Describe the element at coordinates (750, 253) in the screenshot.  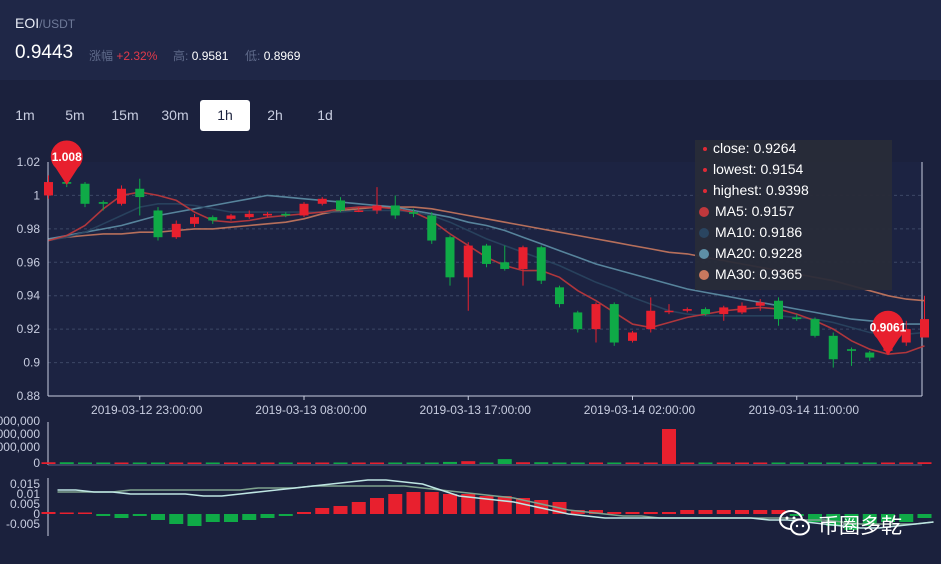
I see `tooltip-ma20: MA20: 0.9228` at that location.